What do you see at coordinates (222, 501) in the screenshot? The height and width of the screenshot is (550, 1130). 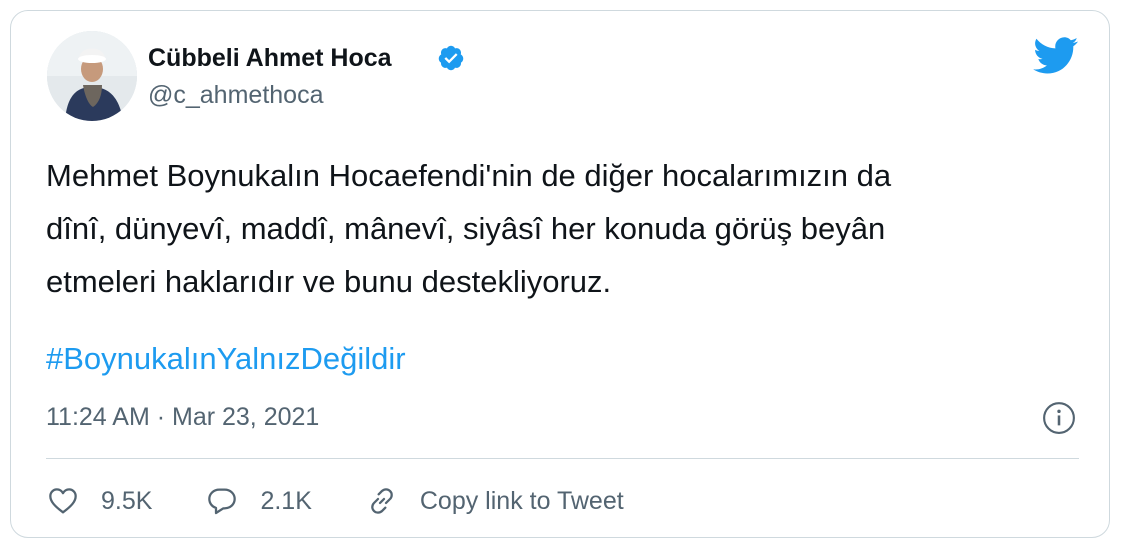 I see `speech-bubble-icon` at bounding box center [222, 501].